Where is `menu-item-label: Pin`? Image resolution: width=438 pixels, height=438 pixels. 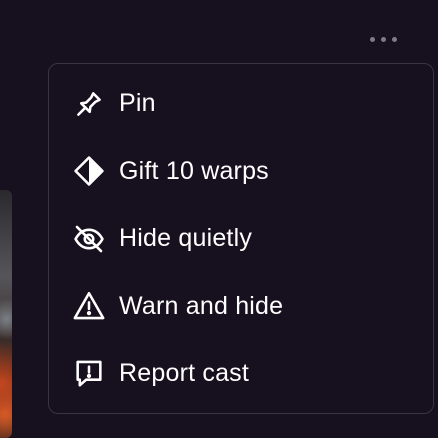 menu-item-label: Pin is located at coordinates (137, 103).